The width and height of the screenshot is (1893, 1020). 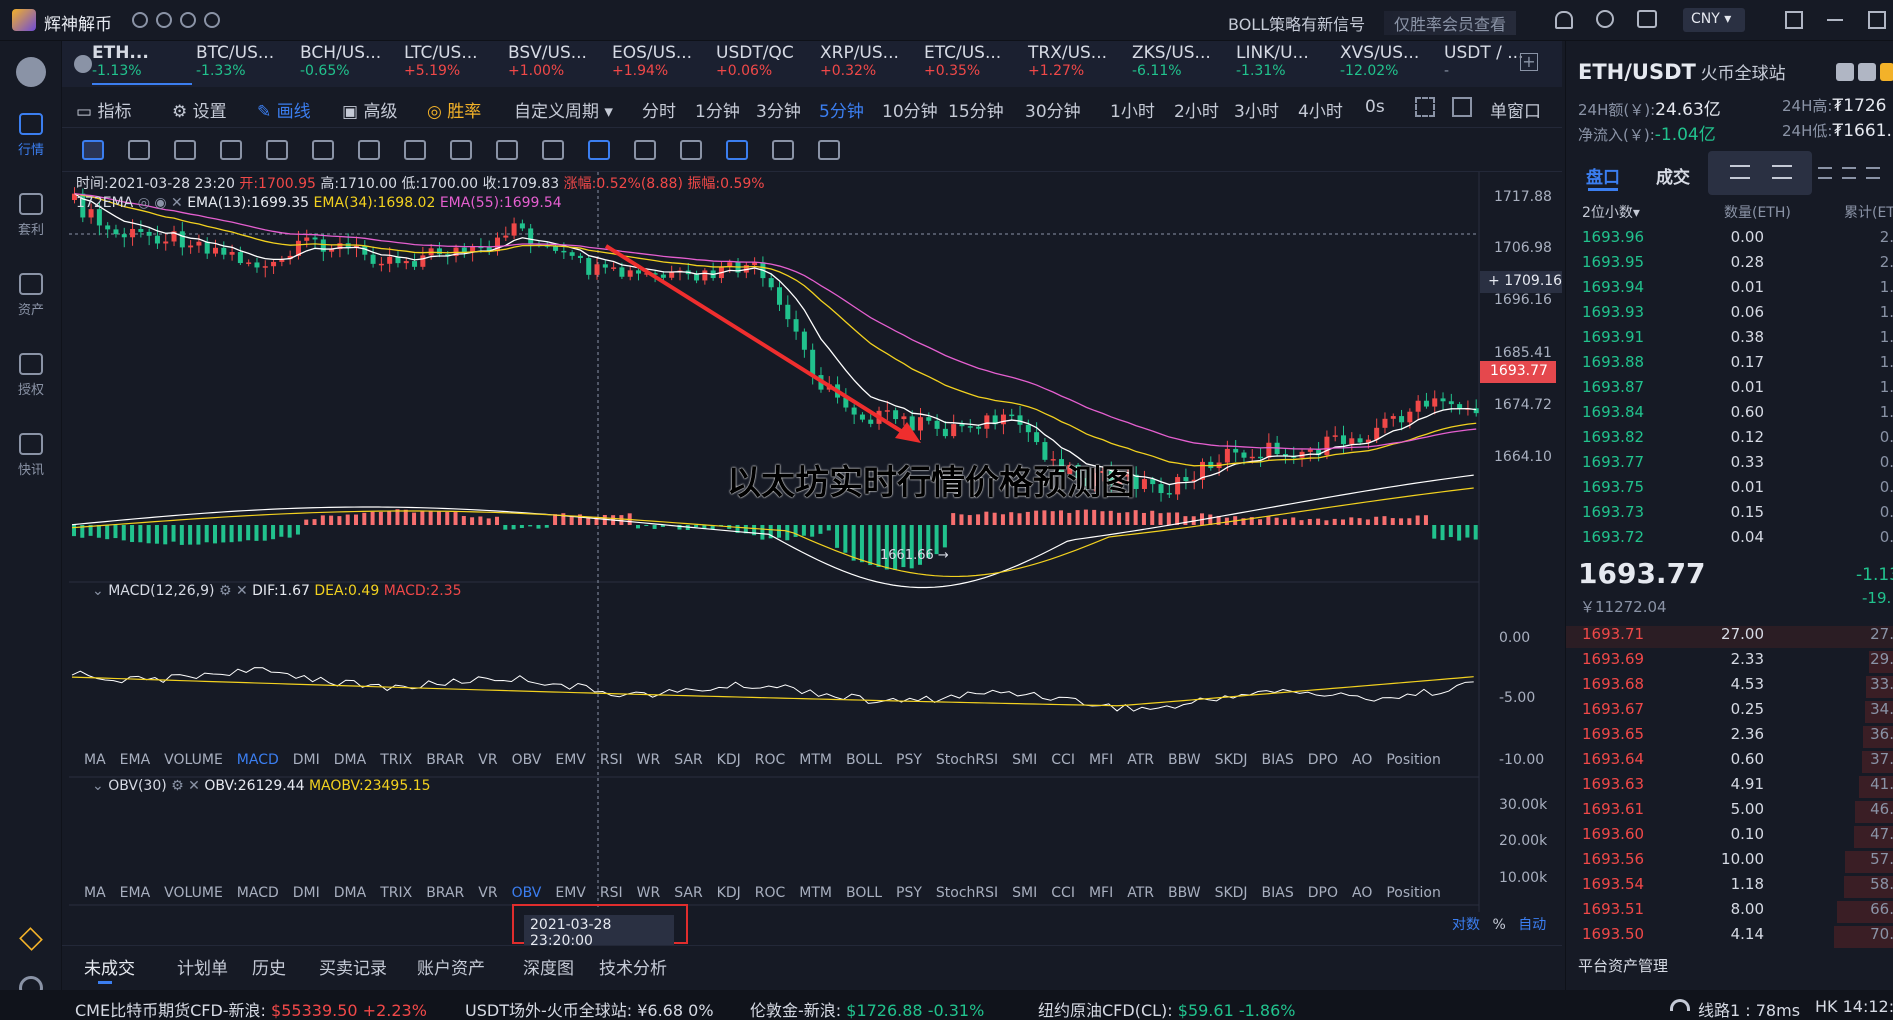 I want to click on indicator-obv: OBV, so click(x=527, y=760).